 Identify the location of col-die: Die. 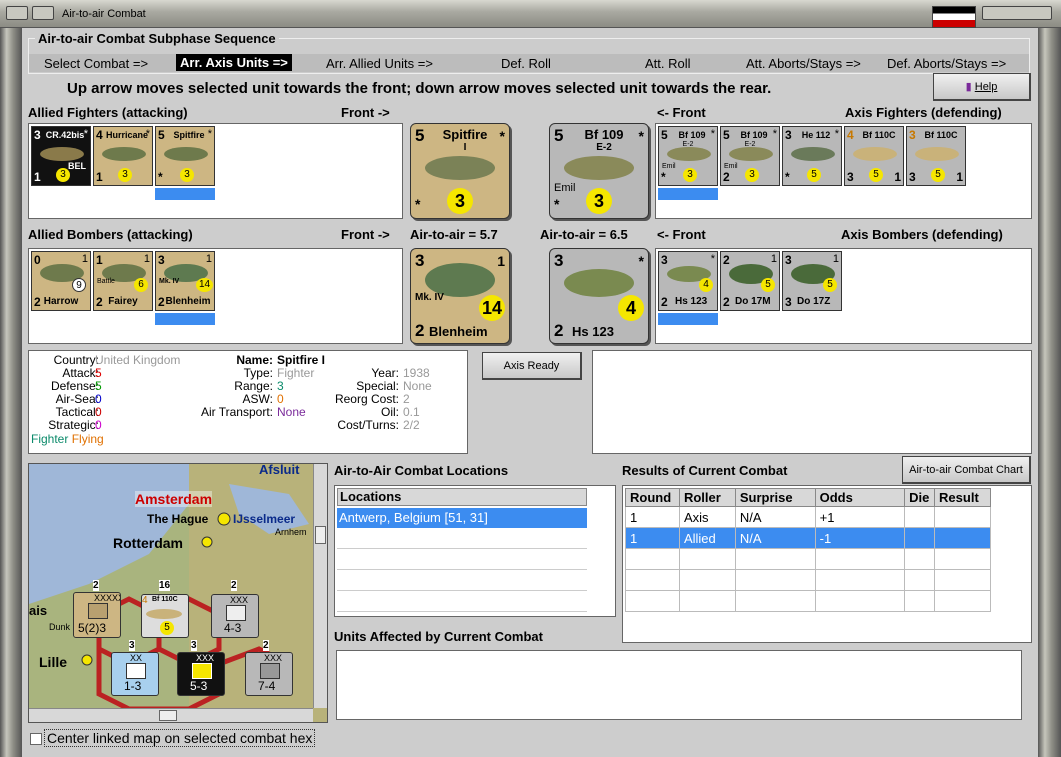
(920, 497).